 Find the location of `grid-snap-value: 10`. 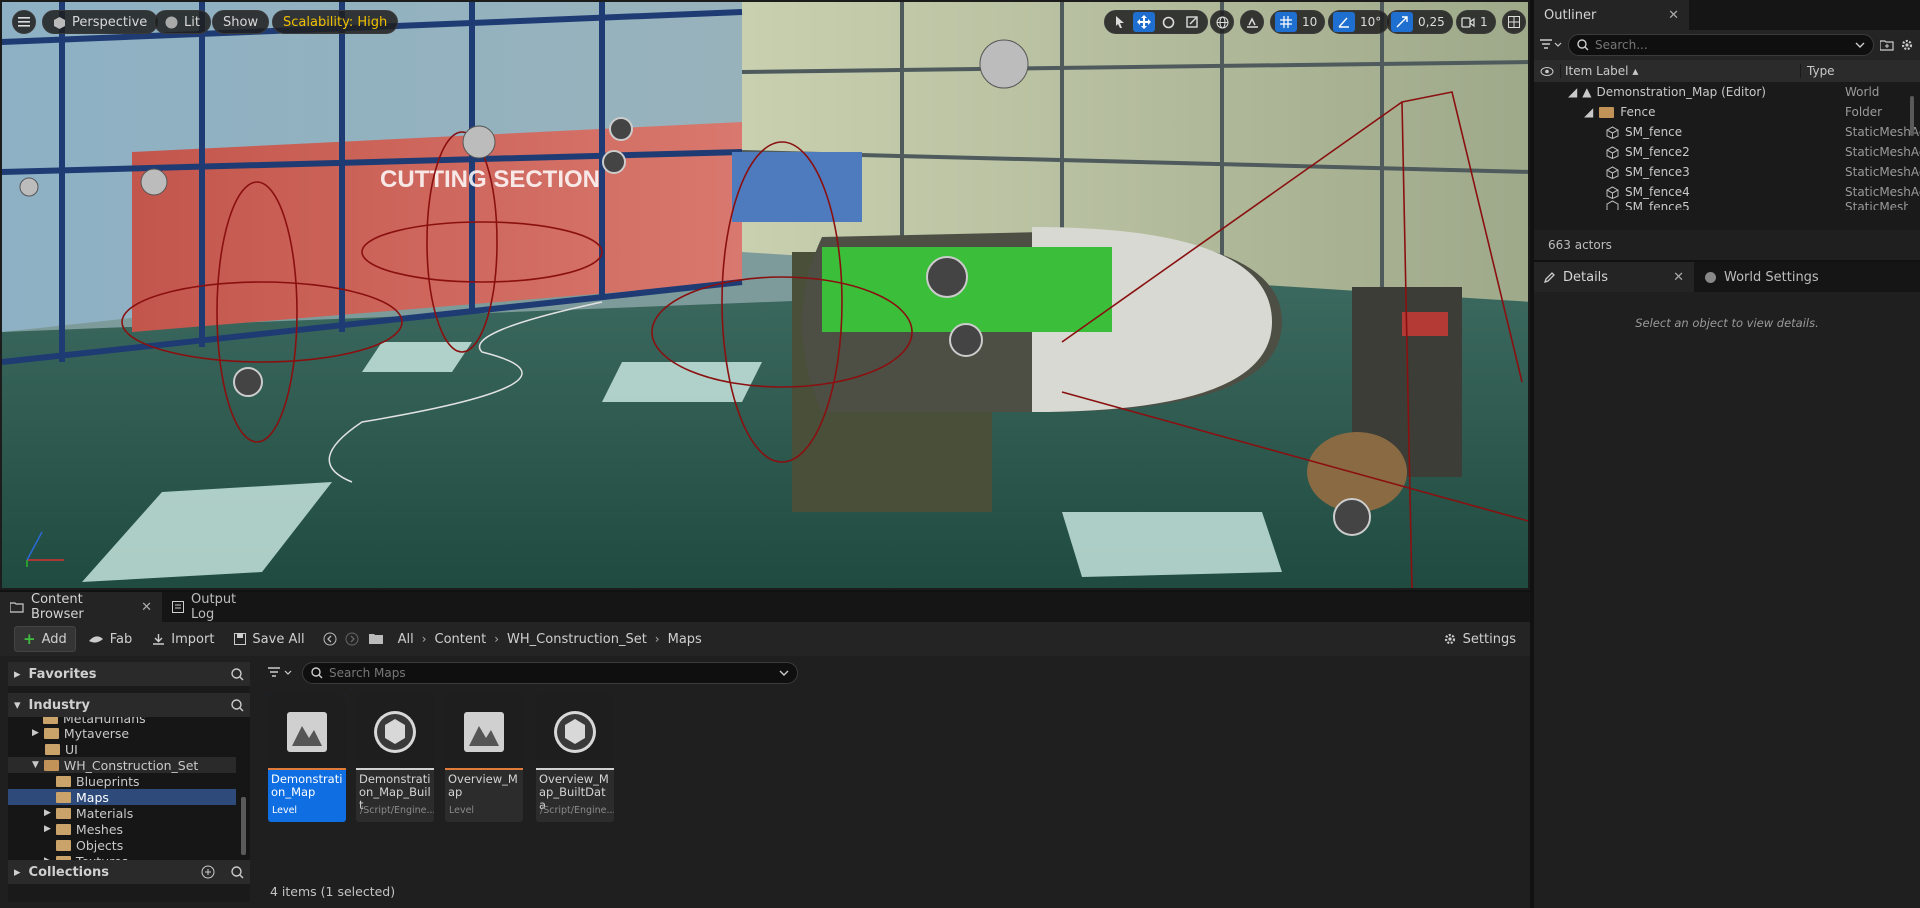

grid-snap-value: 10 is located at coordinates (1309, 22).